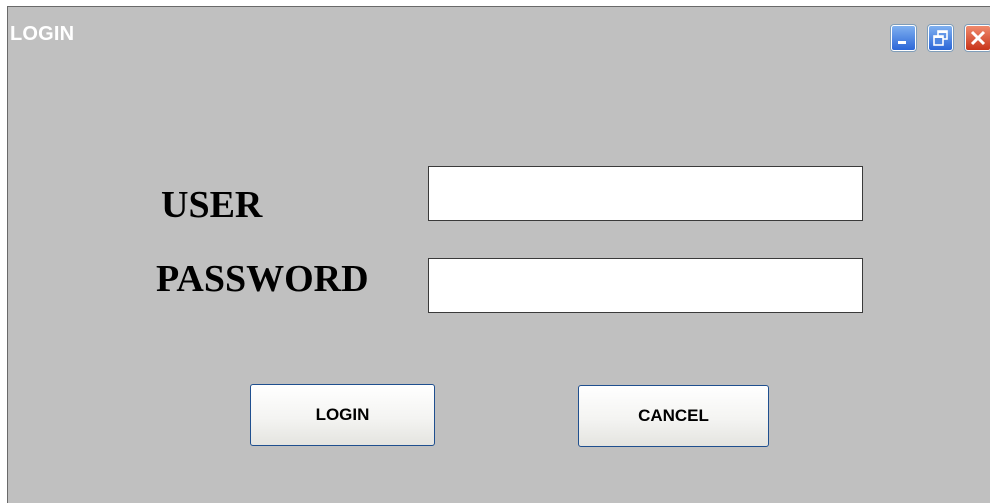  I want to click on title-bar: LOGIN, so click(499, 37).